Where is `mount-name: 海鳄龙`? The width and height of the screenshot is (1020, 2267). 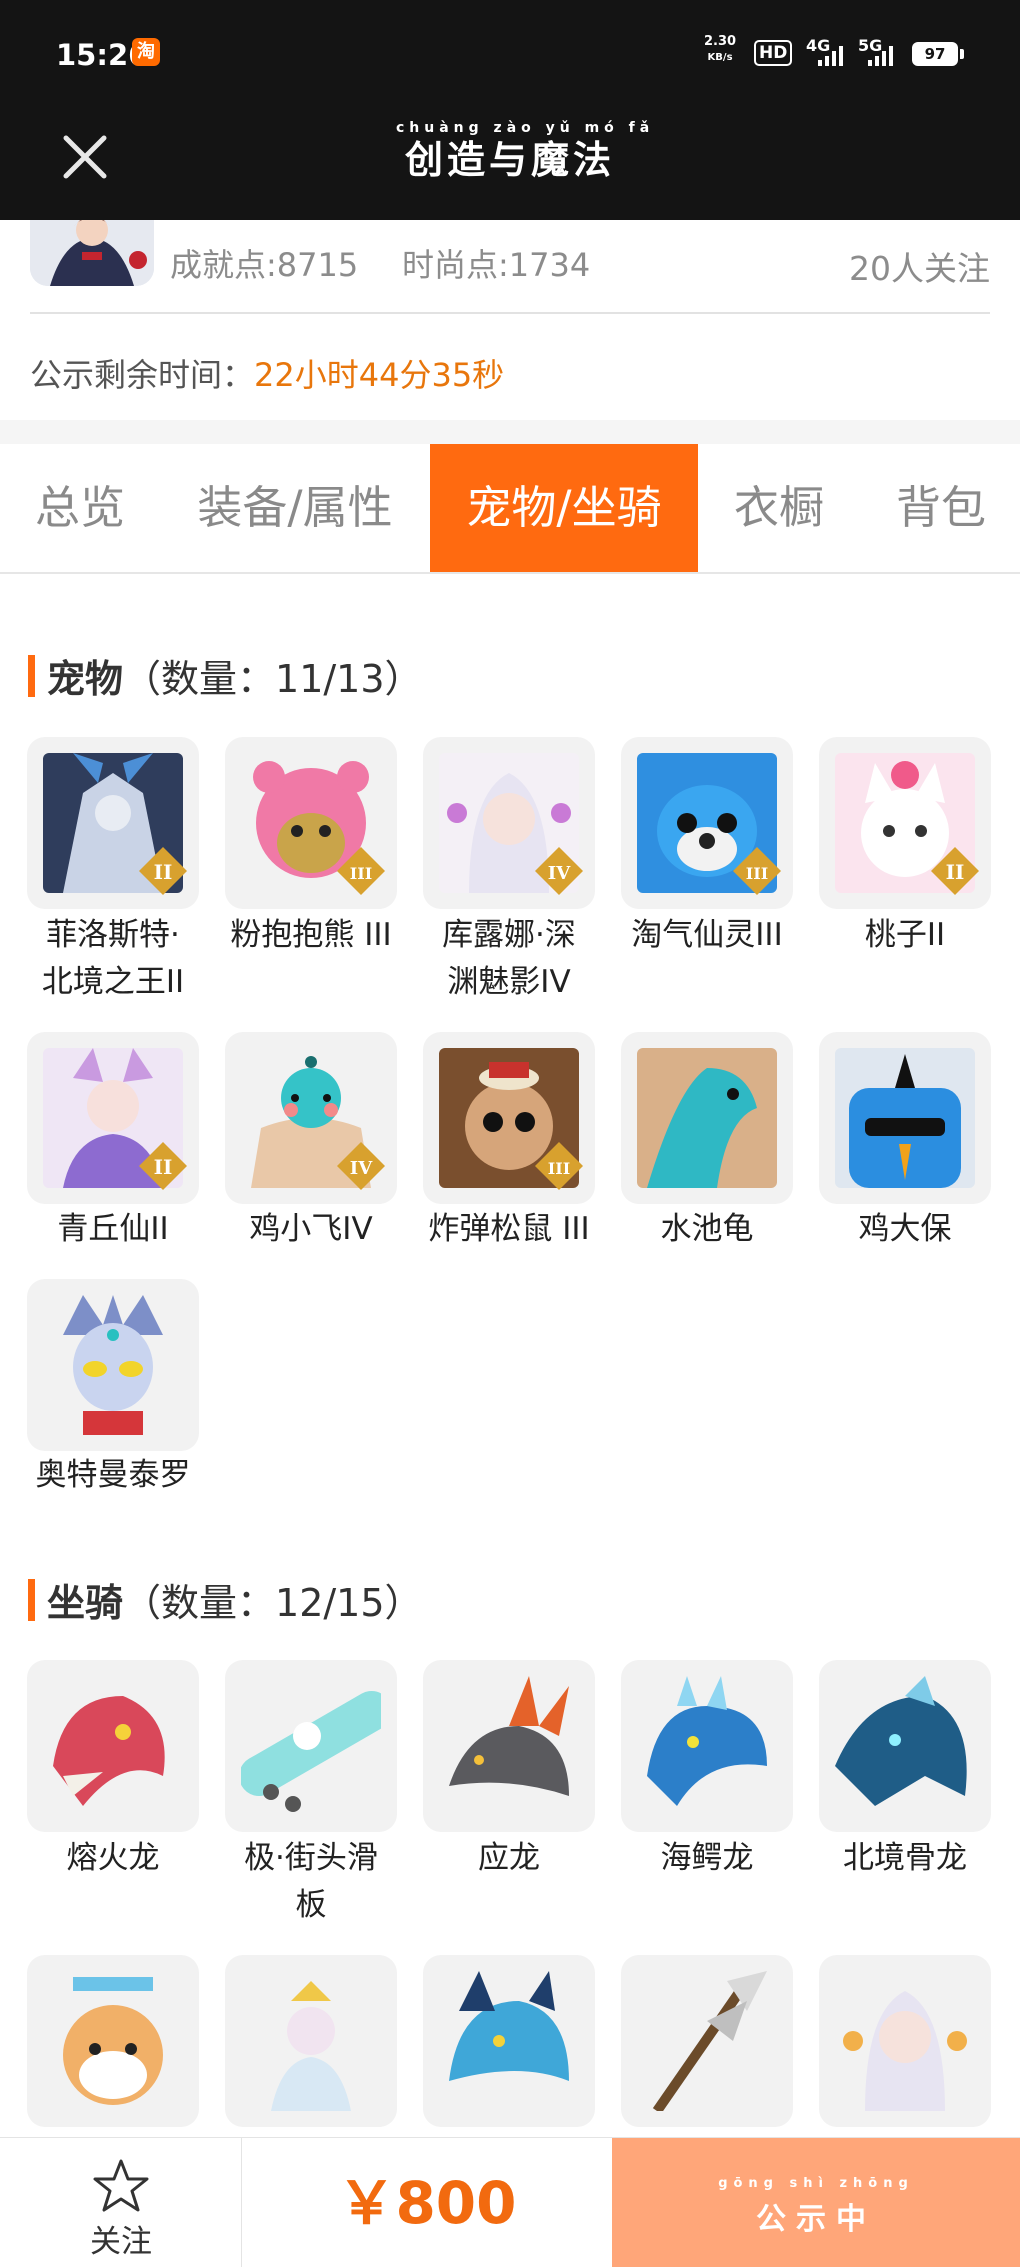 mount-name: 海鳄龙 is located at coordinates (707, 1858).